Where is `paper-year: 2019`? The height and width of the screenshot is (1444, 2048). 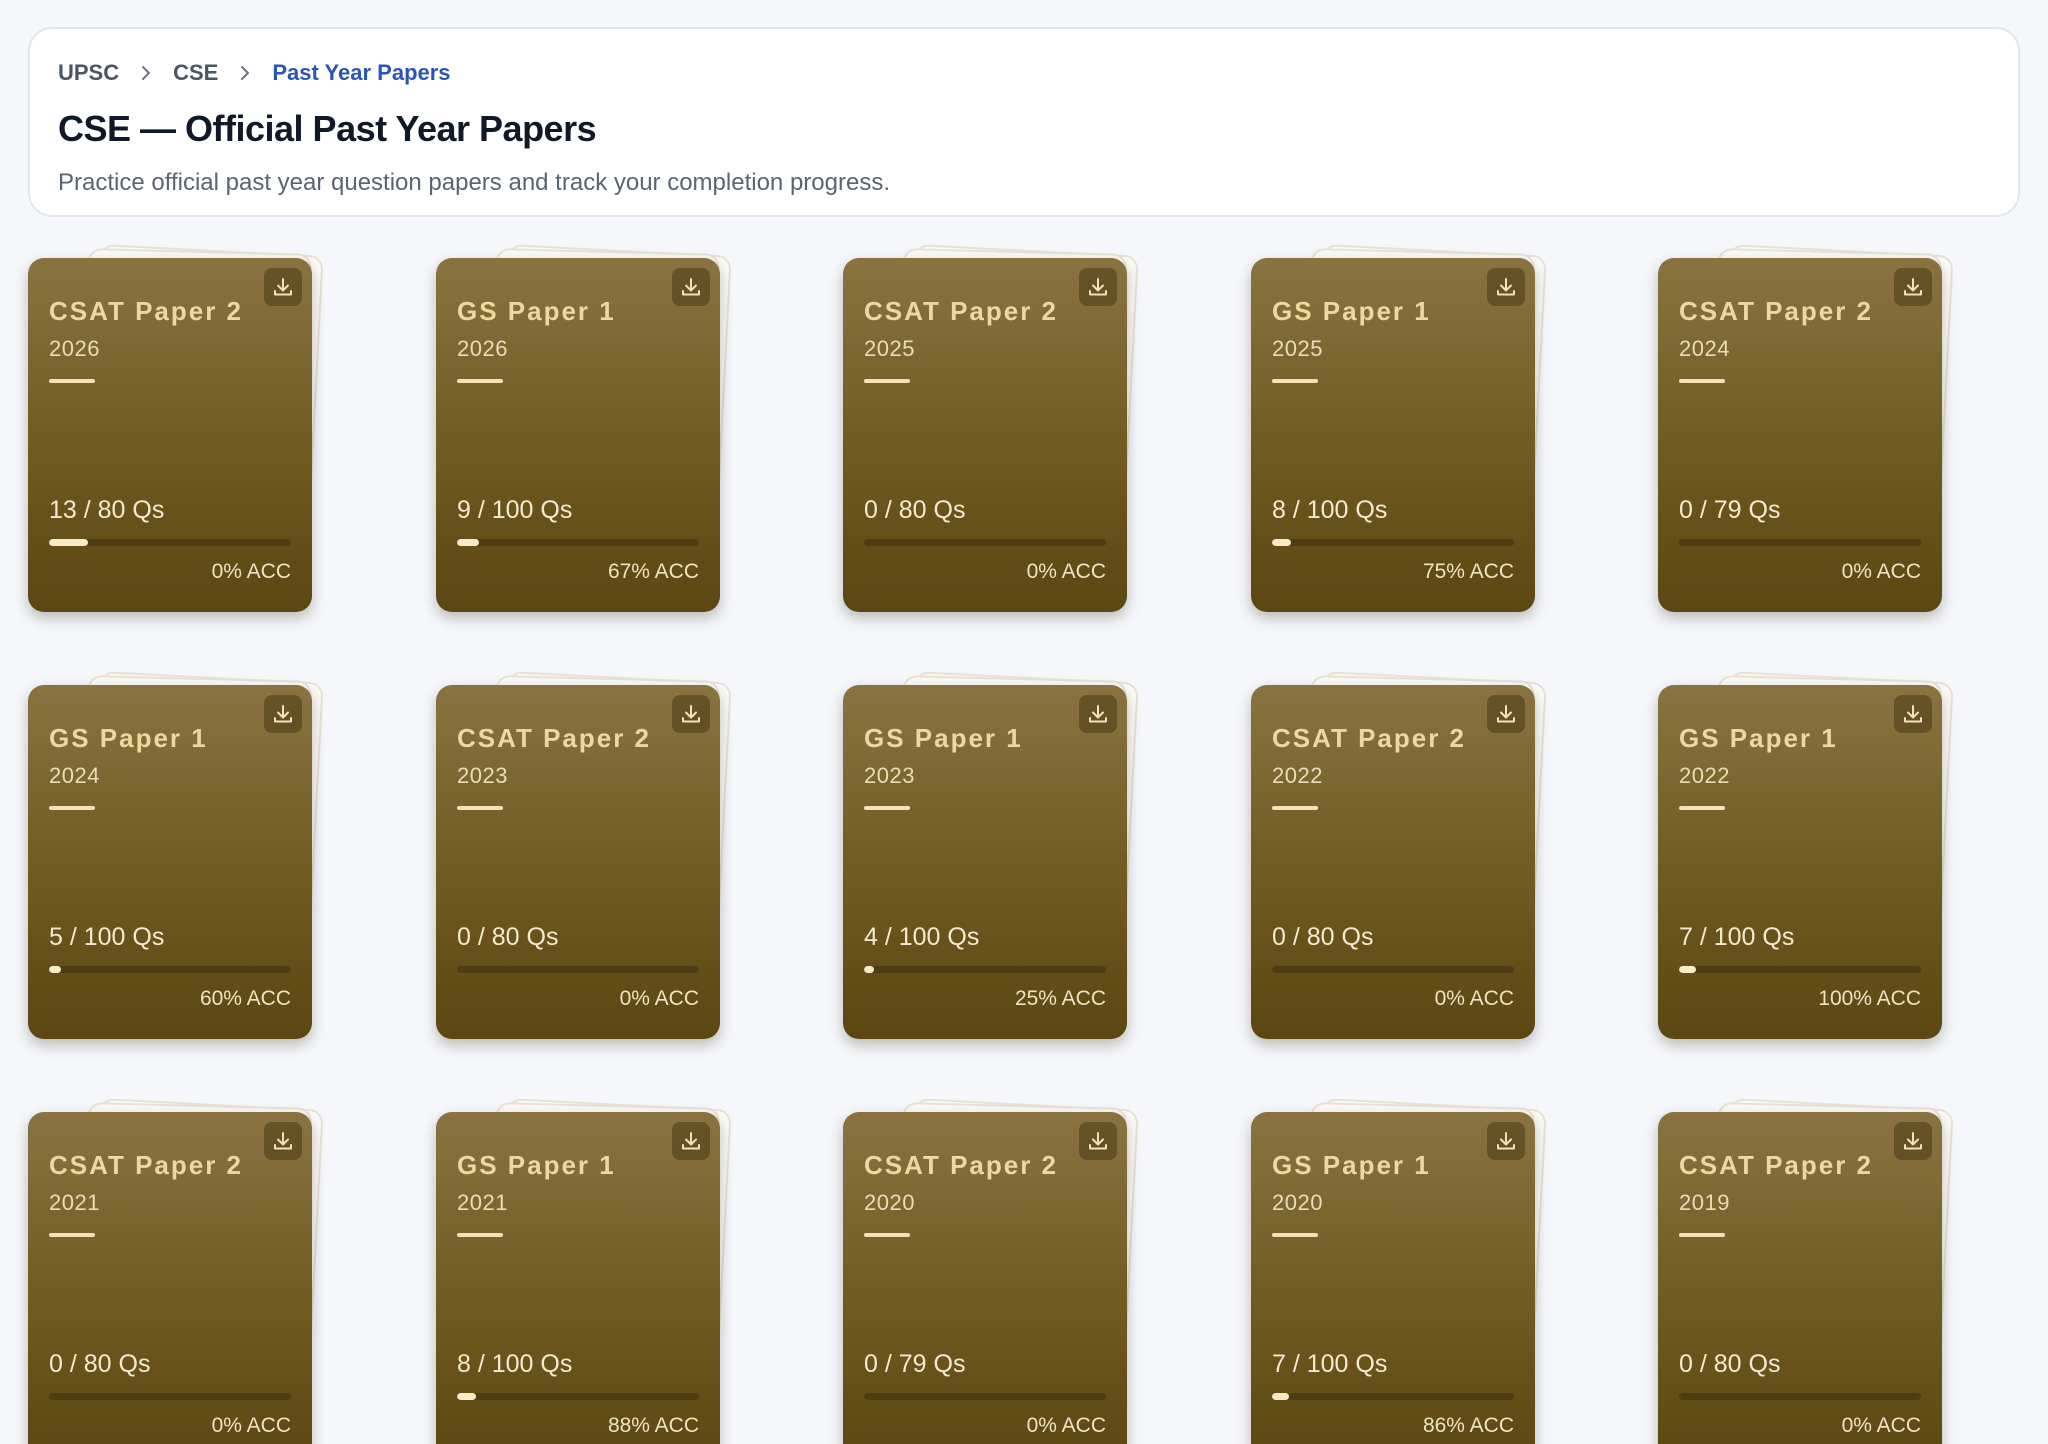
paper-year: 2019 is located at coordinates (1704, 1202).